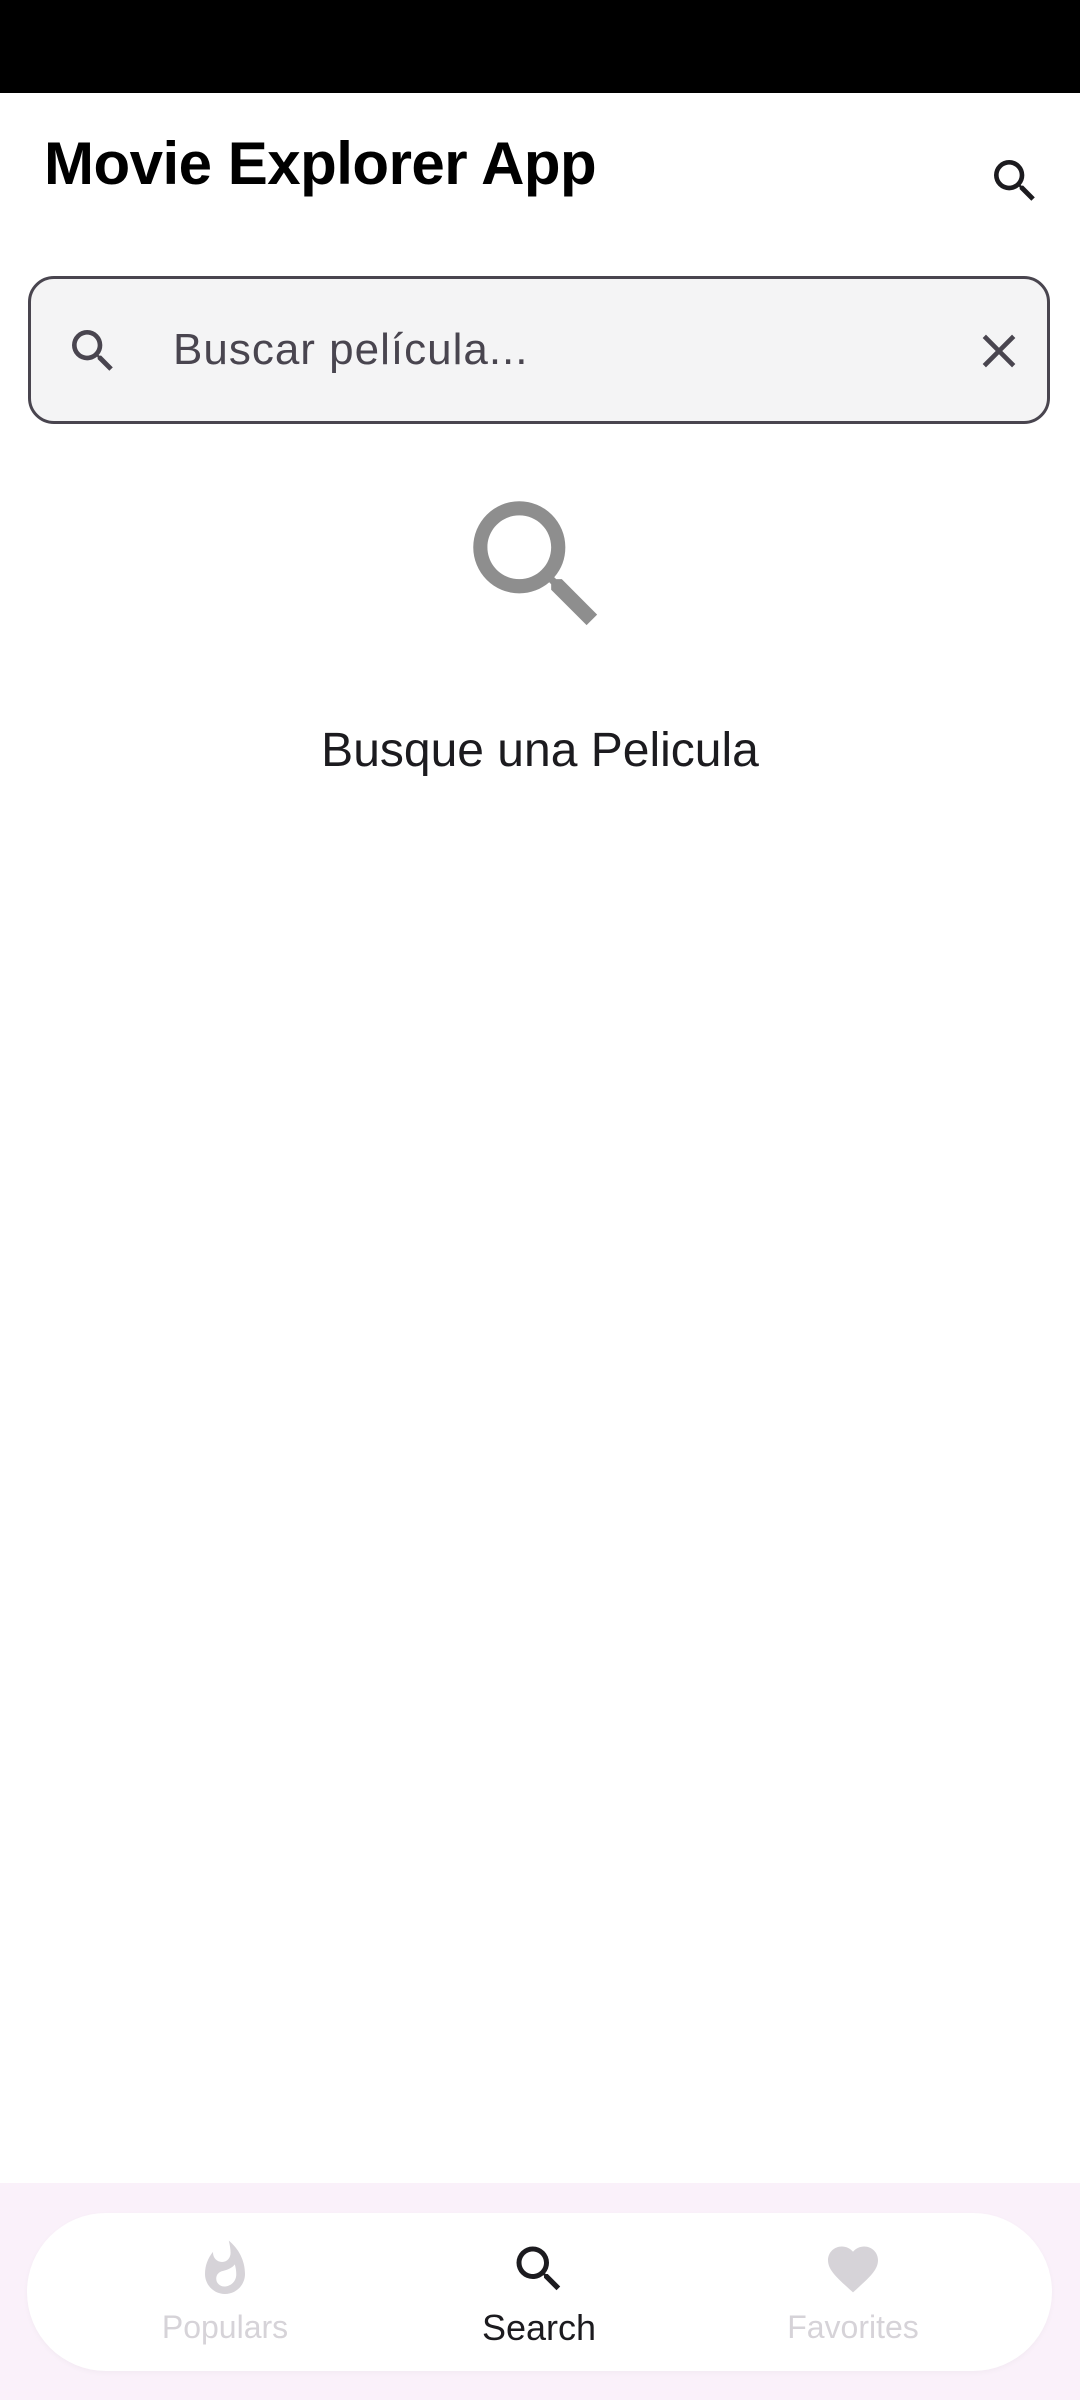  What do you see at coordinates (540, 46) in the screenshot?
I see `status-bar` at bounding box center [540, 46].